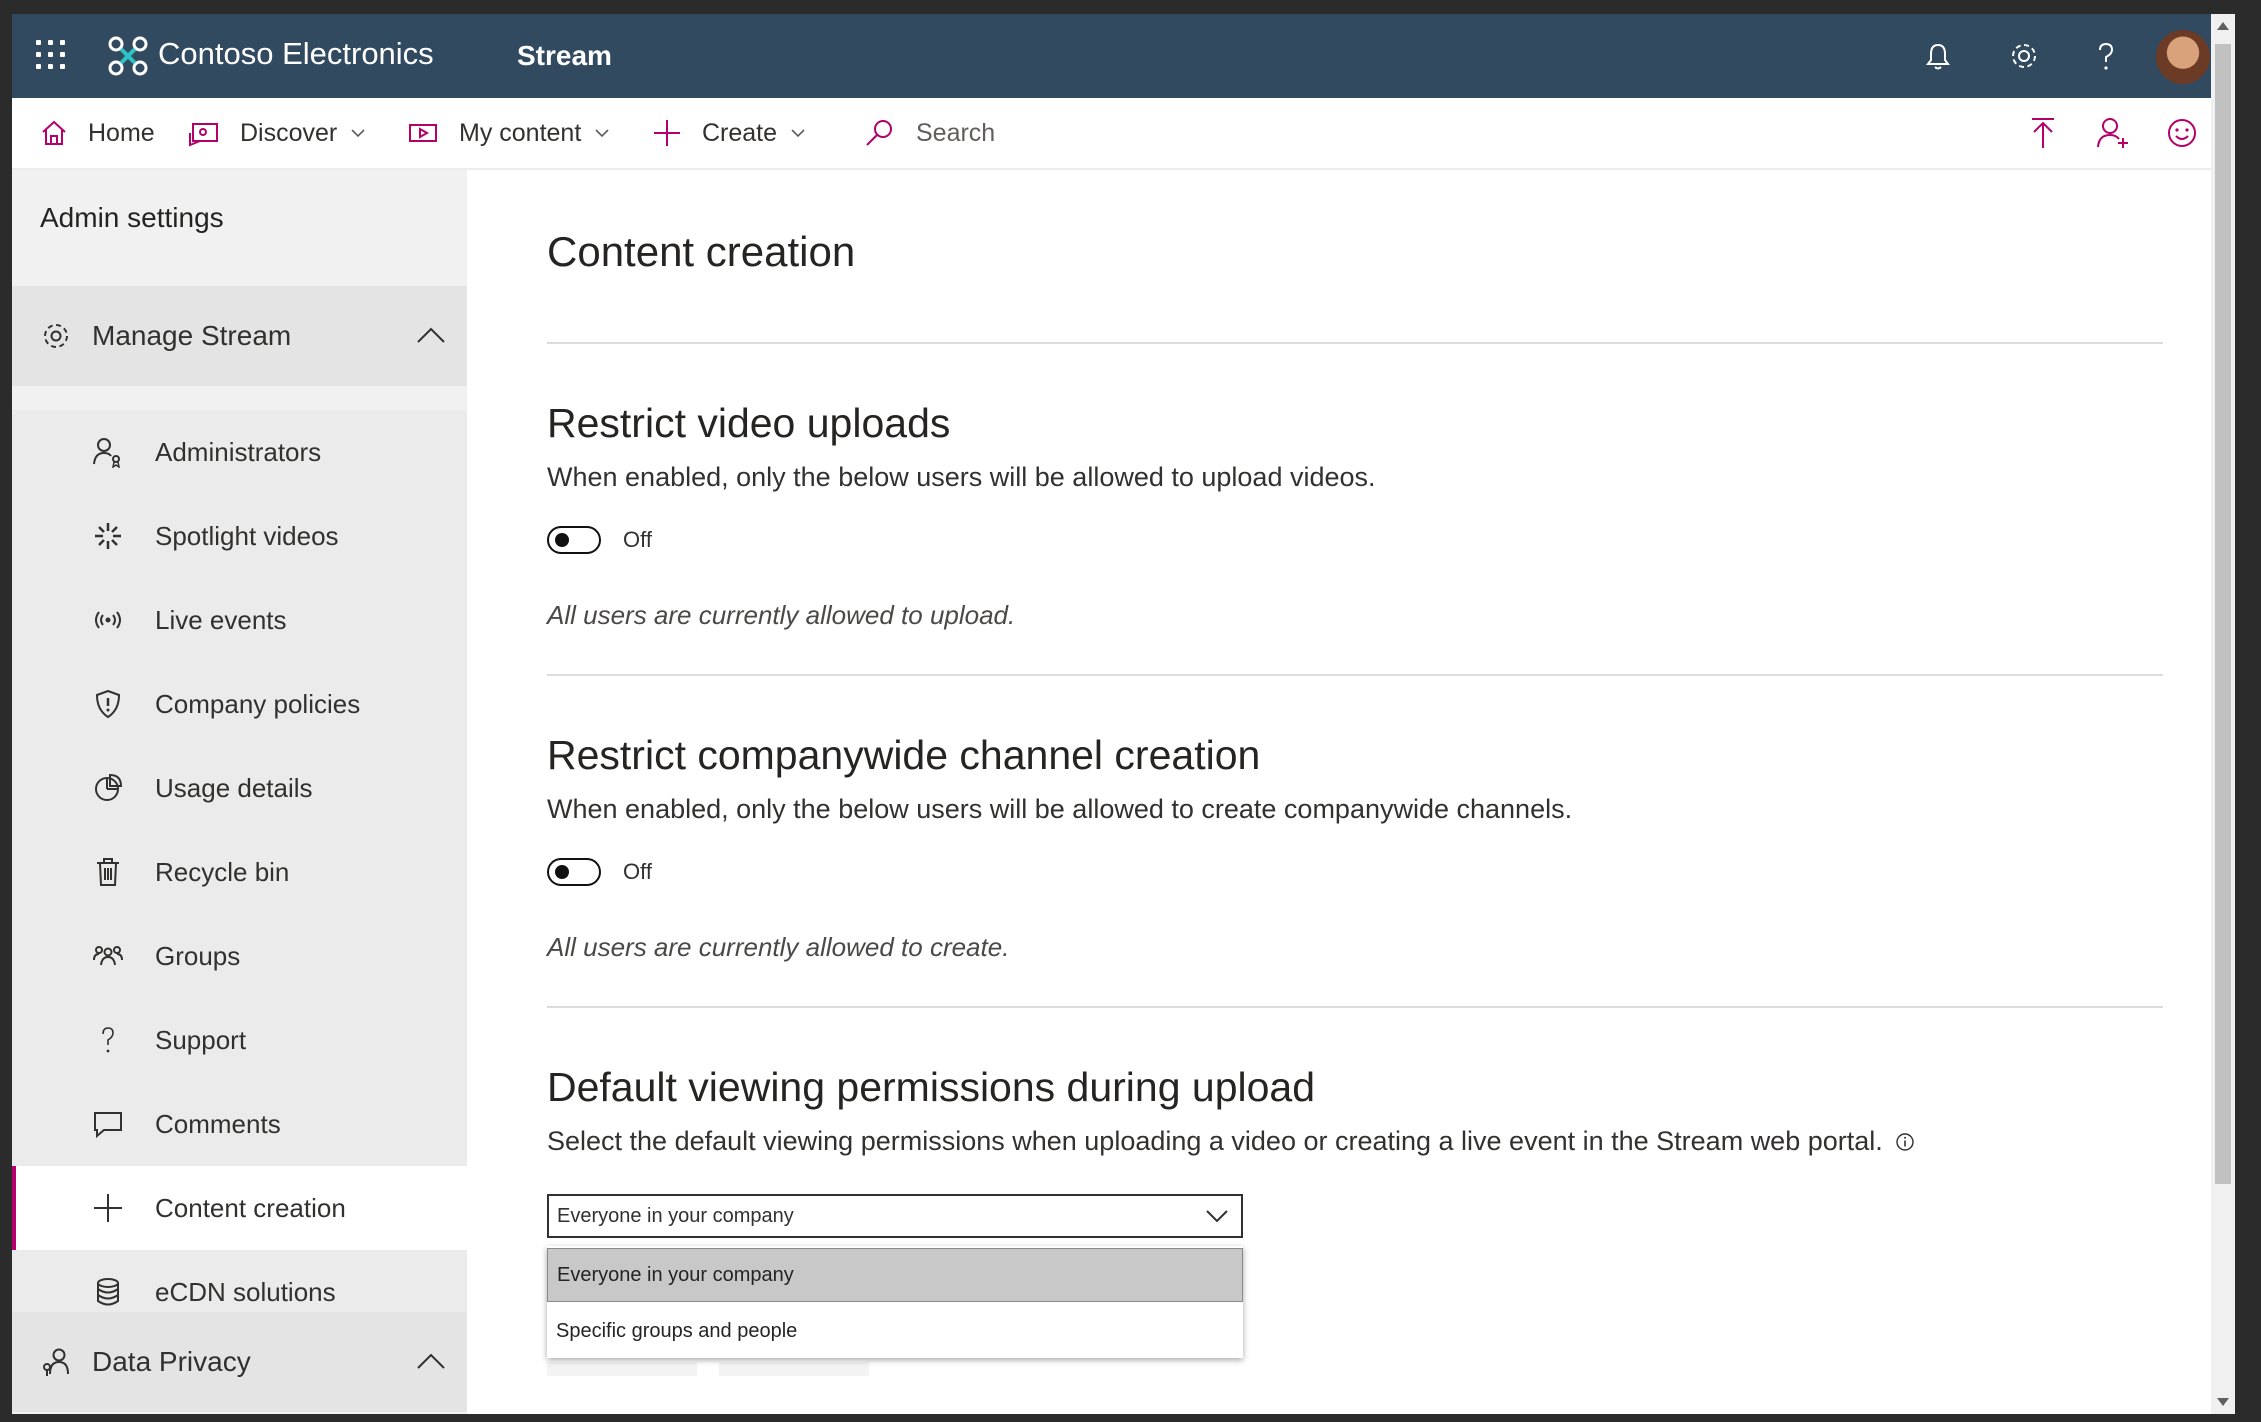  What do you see at coordinates (1117, 56) in the screenshot?
I see `top-bar: Contoso Electronics Stream` at bounding box center [1117, 56].